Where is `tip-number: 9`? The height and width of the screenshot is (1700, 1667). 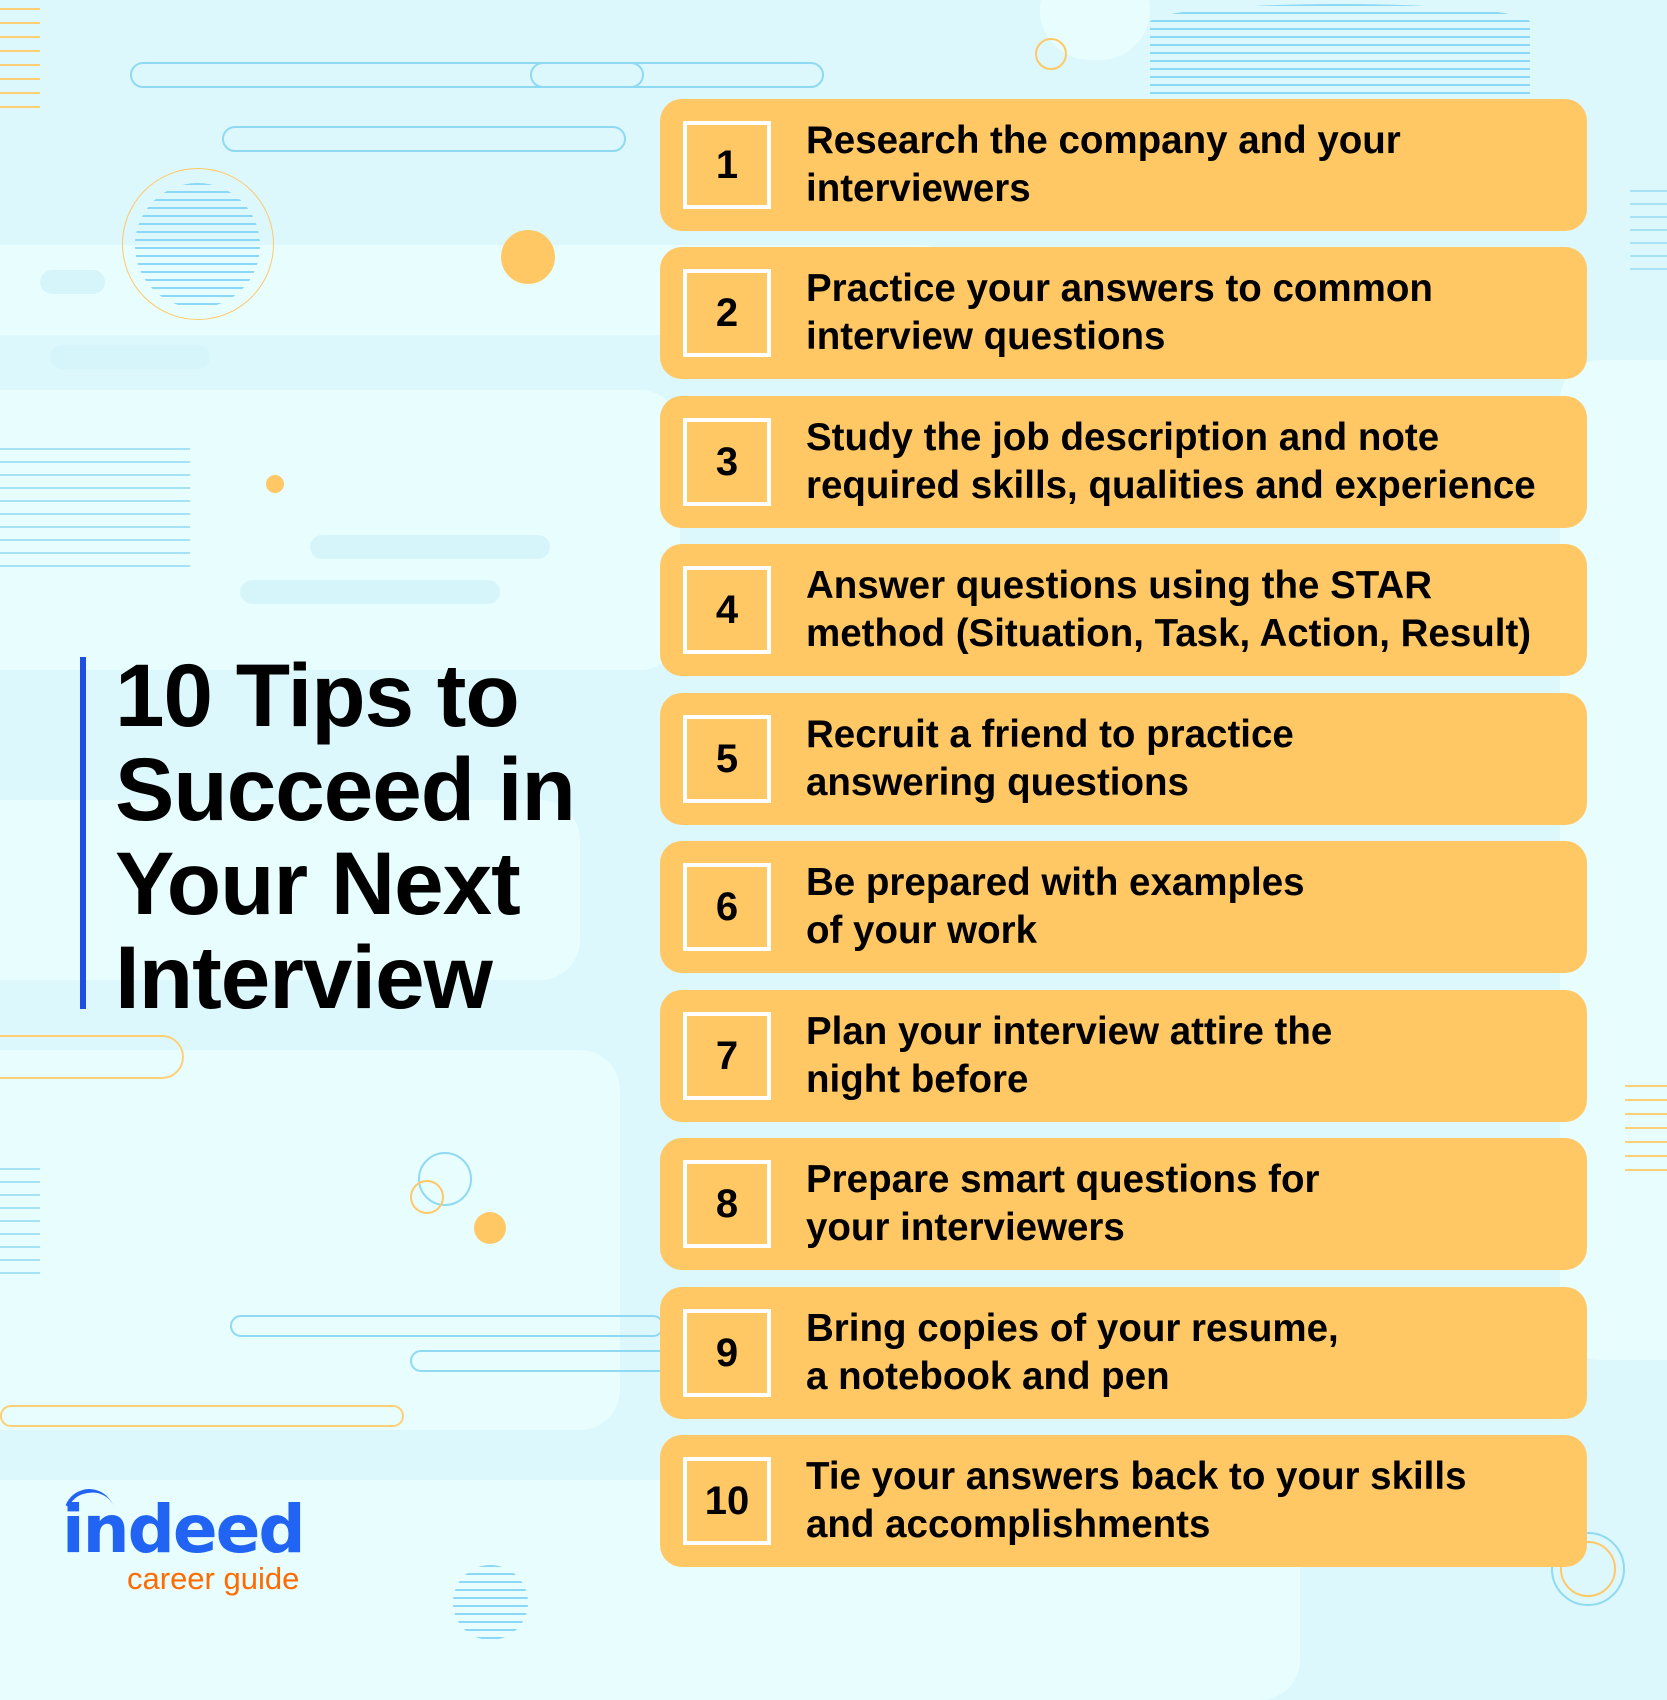 tip-number: 9 is located at coordinates (727, 1353).